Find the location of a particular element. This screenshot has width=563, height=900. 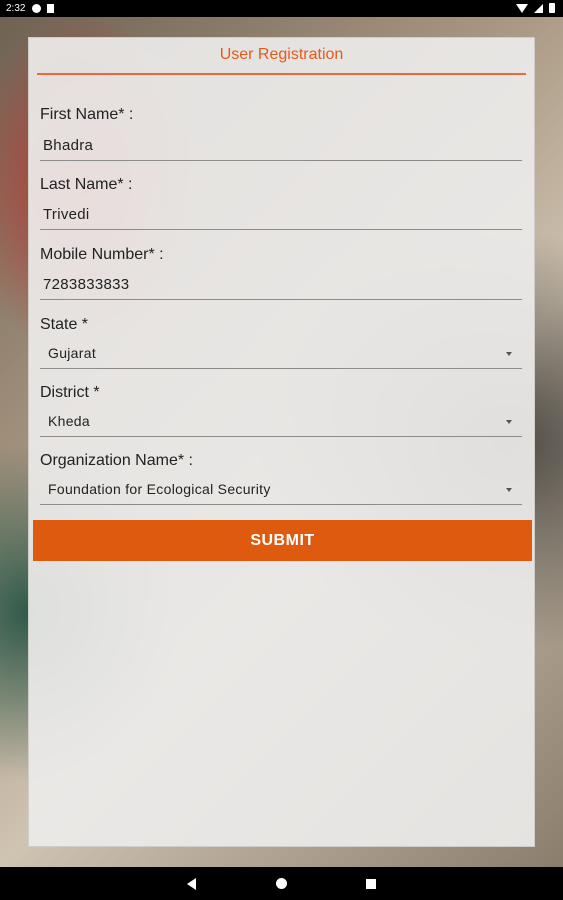

title-divider is located at coordinates (281, 74).